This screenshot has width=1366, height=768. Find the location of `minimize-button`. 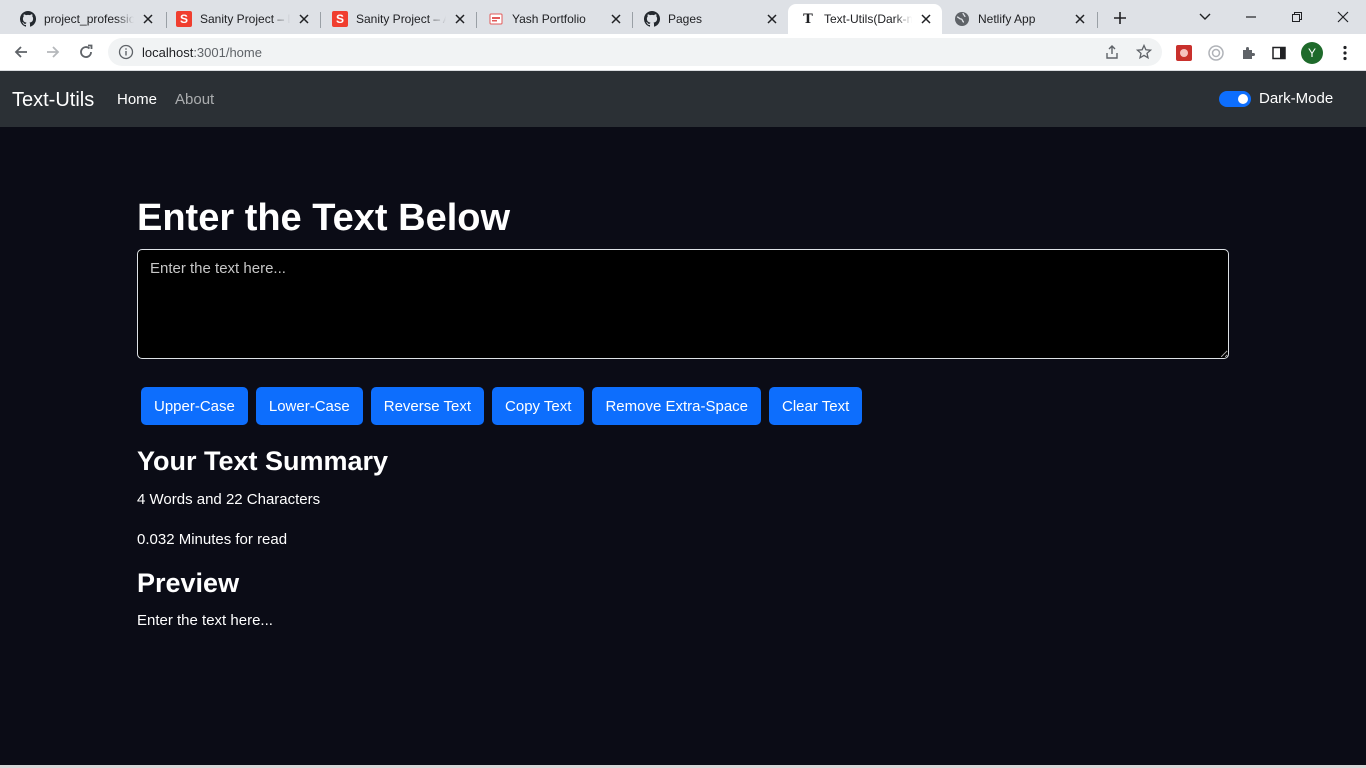

minimize-button is located at coordinates (1251, 17).